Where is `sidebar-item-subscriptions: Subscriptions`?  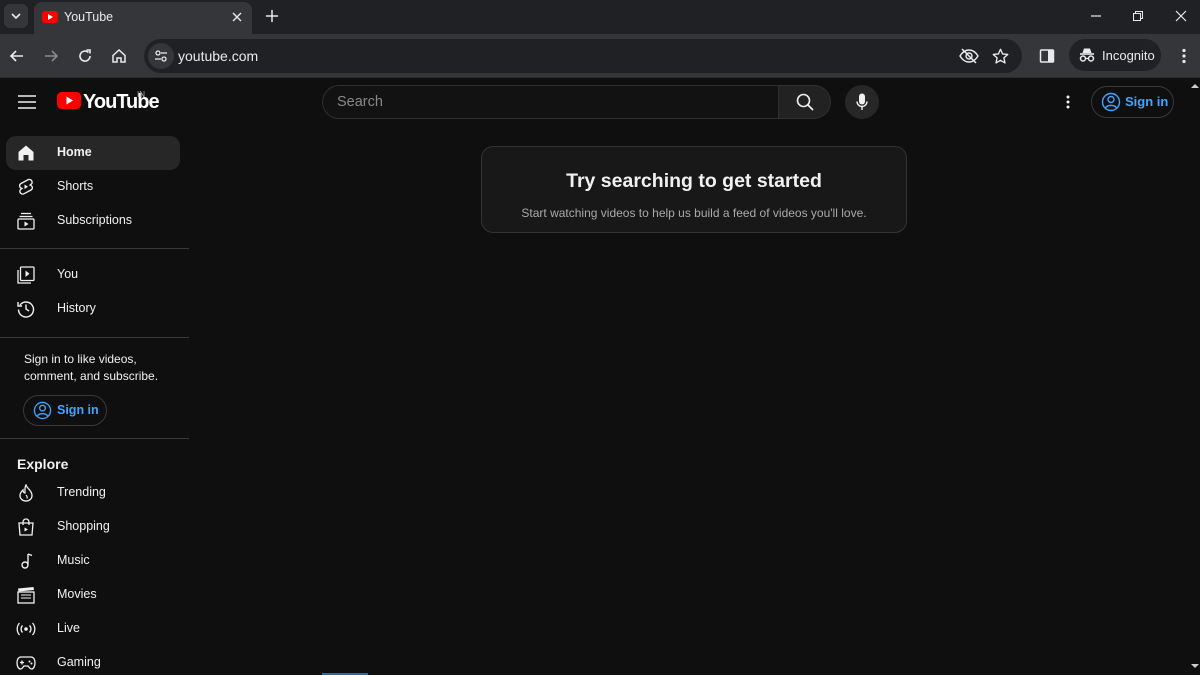 sidebar-item-subscriptions: Subscriptions is located at coordinates (93, 221).